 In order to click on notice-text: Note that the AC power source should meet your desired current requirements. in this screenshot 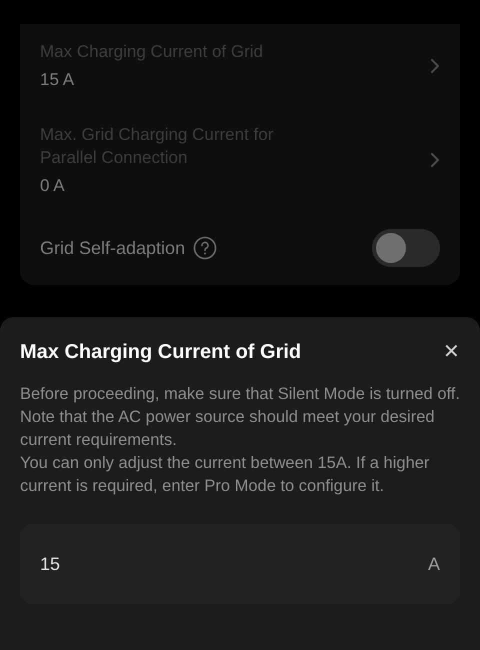, I will do `click(228, 429)`.